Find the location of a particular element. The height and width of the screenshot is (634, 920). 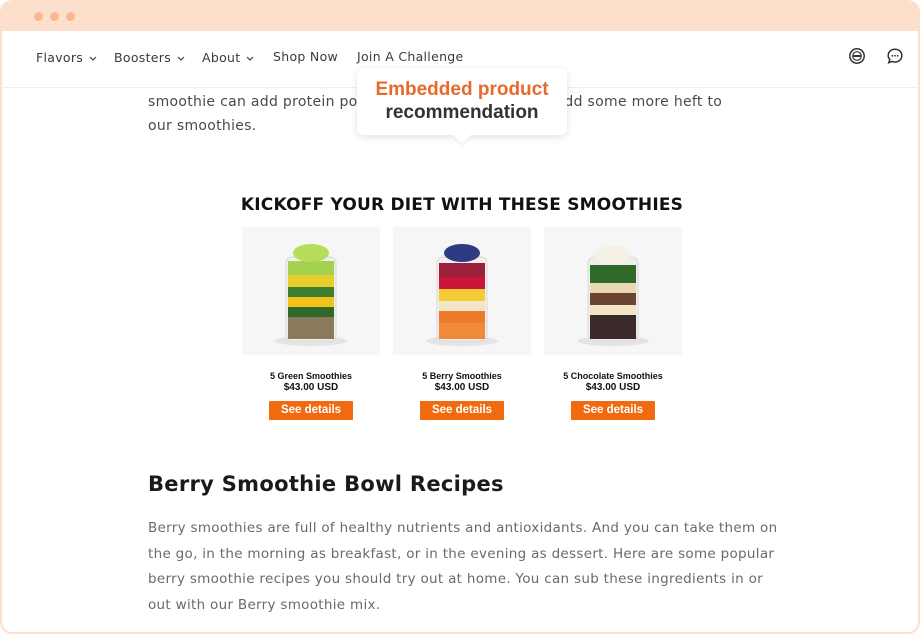

nav-item-label: Boosters is located at coordinates (143, 57).